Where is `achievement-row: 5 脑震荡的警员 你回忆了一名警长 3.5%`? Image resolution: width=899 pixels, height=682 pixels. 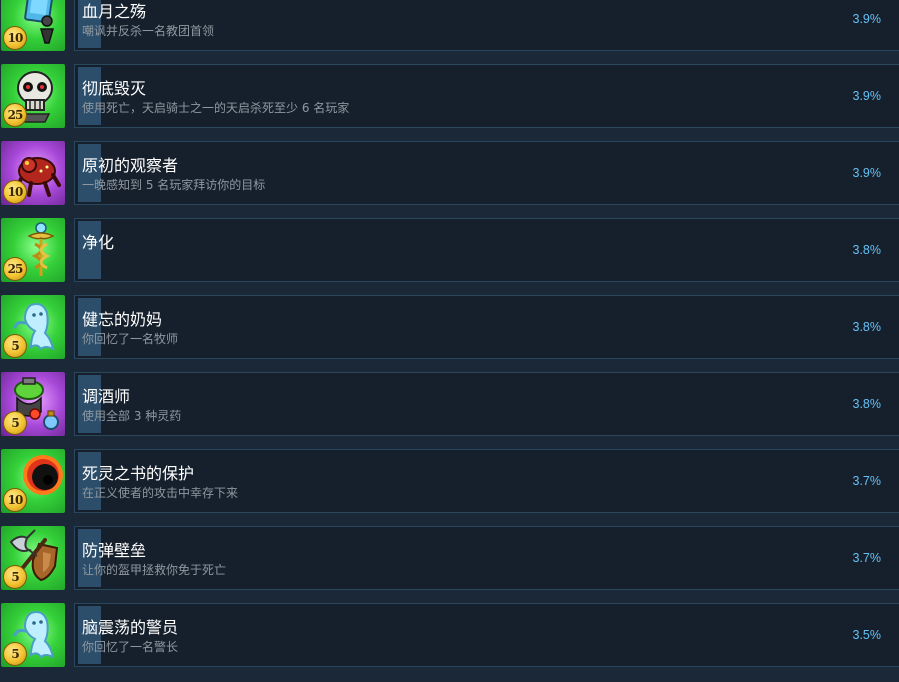 achievement-row: 5 脑震荡的警员 你回忆了一名警长 3.5% is located at coordinates (449, 635).